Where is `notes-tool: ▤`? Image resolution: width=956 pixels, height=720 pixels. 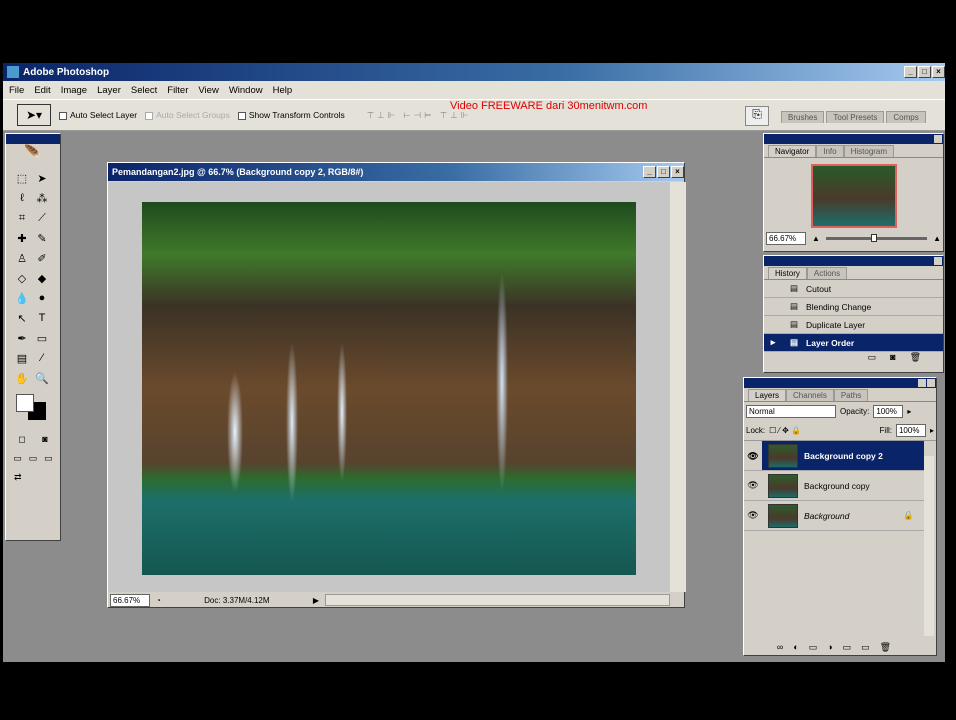 notes-tool: ▤ is located at coordinates (22, 358).